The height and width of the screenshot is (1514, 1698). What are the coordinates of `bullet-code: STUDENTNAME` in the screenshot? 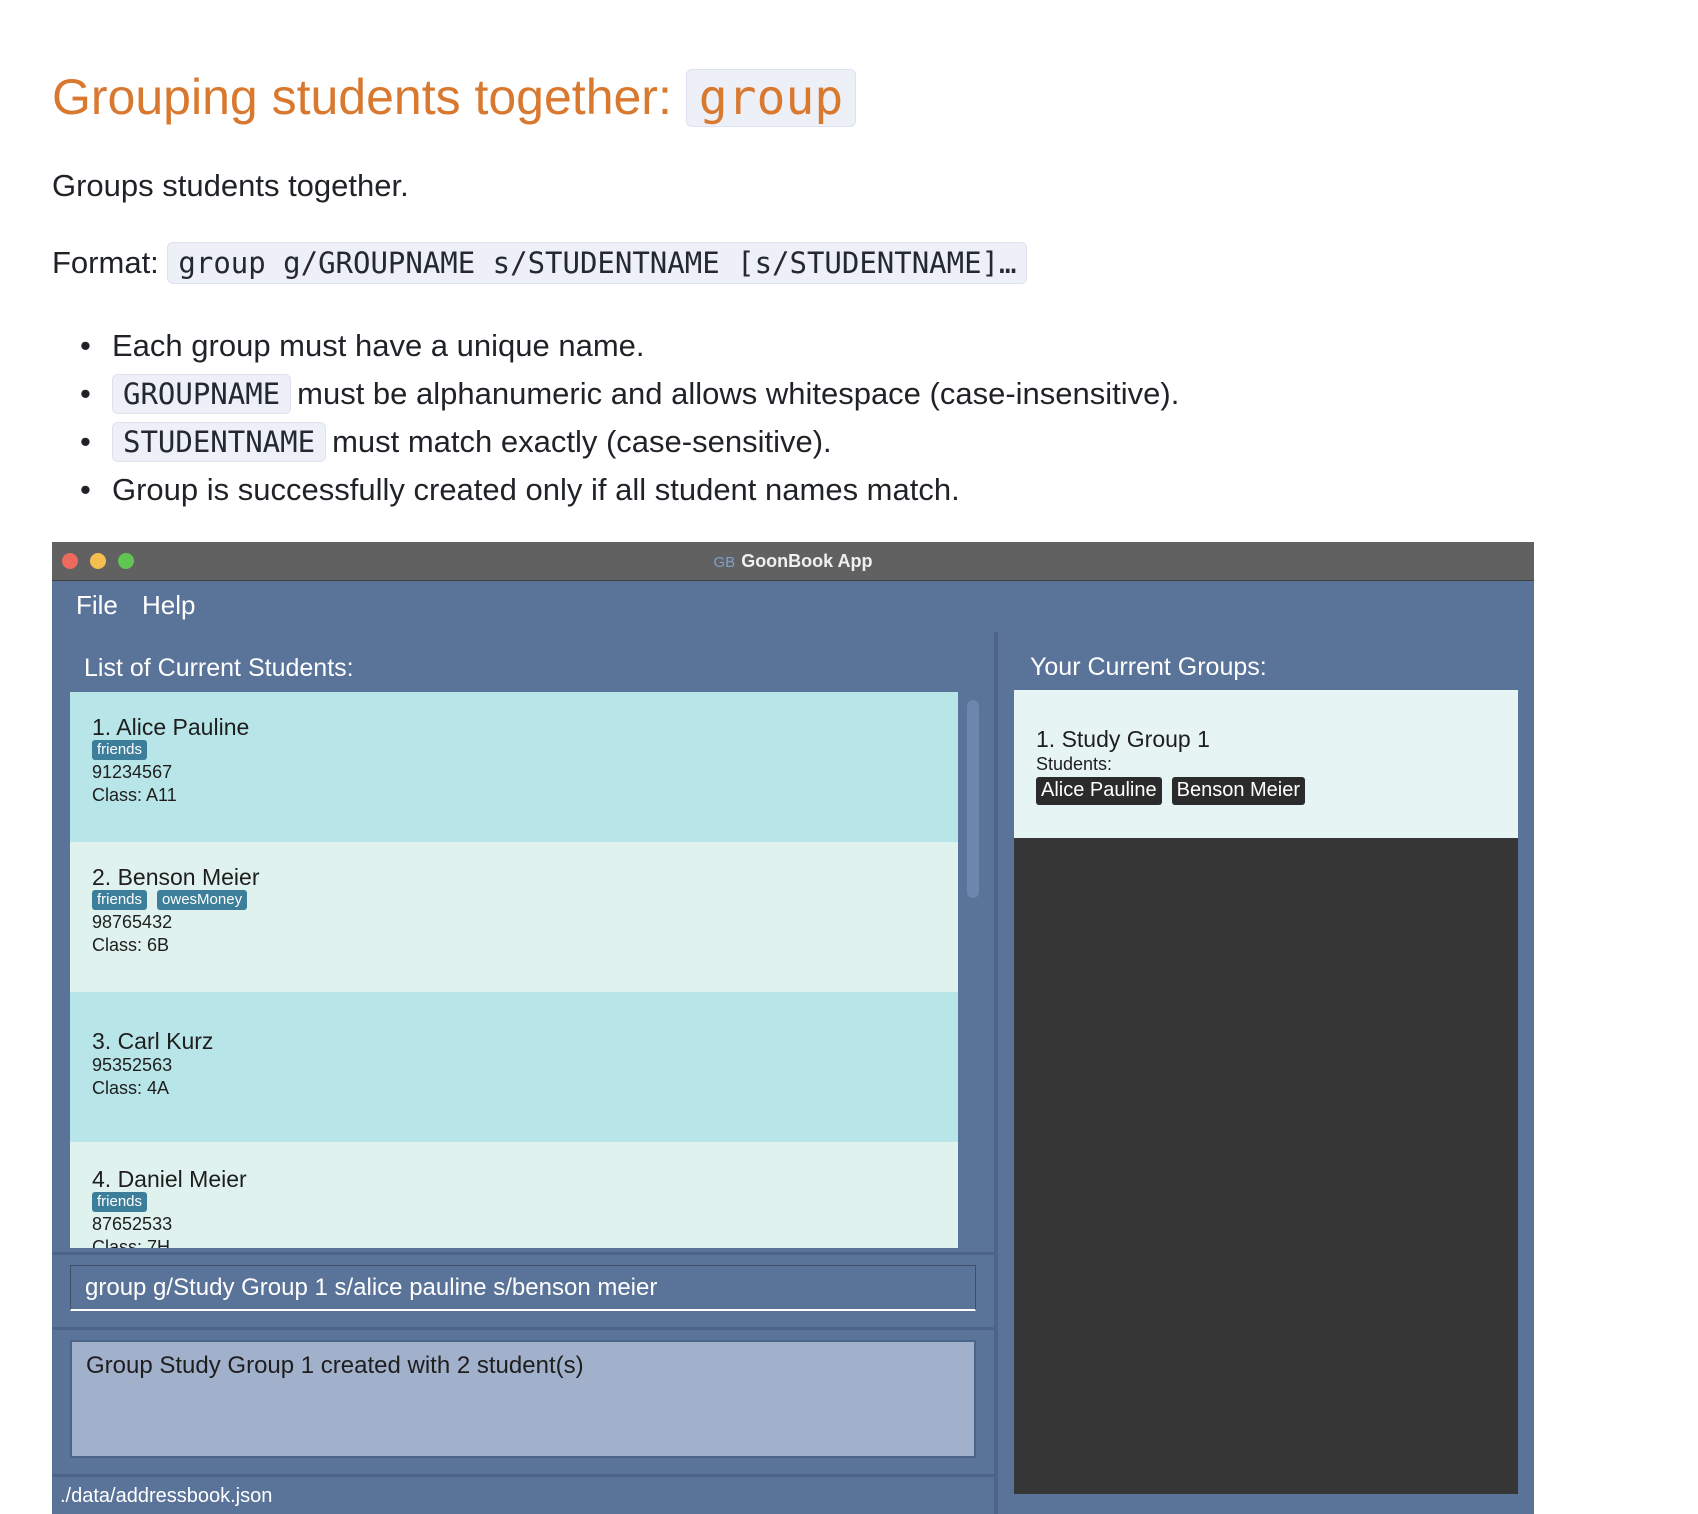 It's located at (219, 442).